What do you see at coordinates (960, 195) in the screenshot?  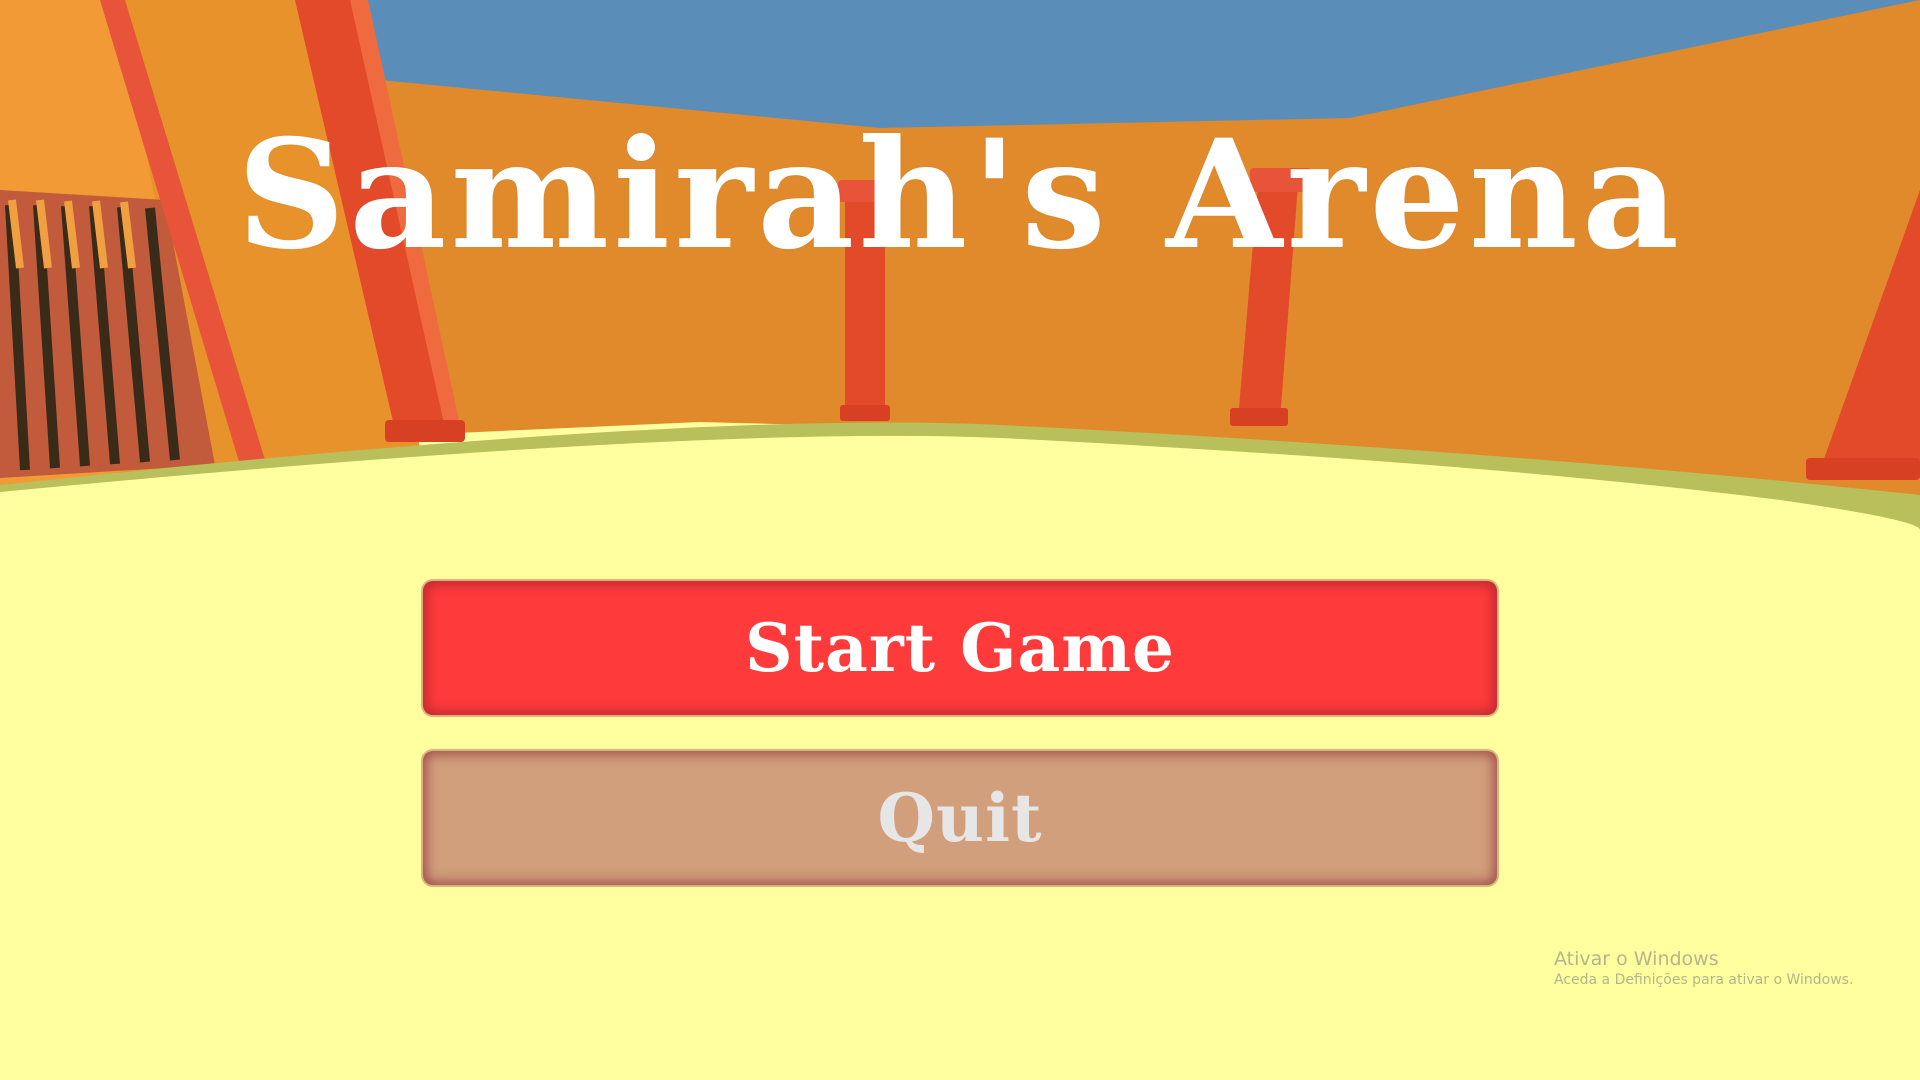 I see `game-title: Samirah's Arena` at bounding box center [960, 195].